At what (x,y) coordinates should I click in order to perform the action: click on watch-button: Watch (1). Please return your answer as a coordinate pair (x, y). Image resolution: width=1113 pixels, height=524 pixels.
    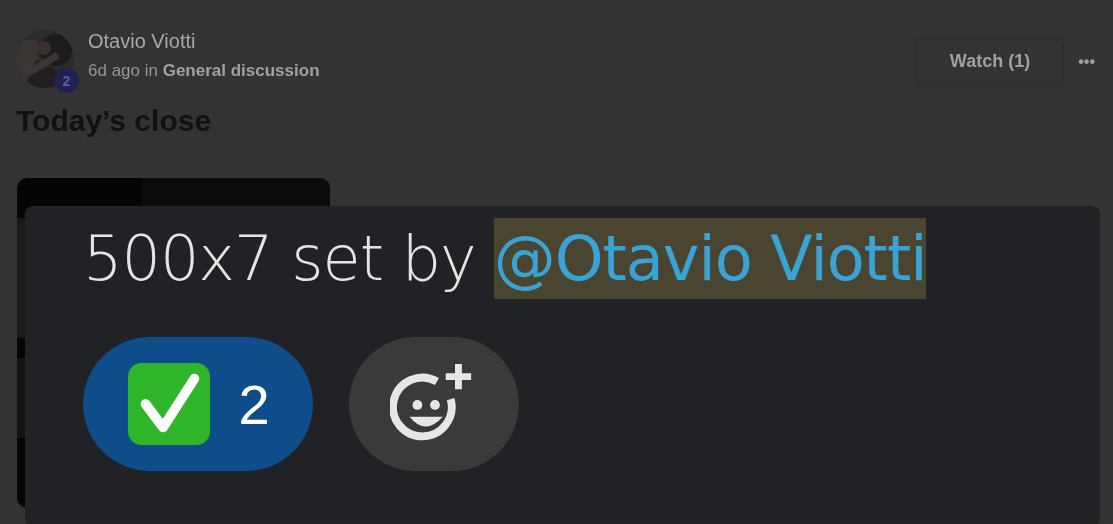
    Looking at the image, I should click on (990, 61).